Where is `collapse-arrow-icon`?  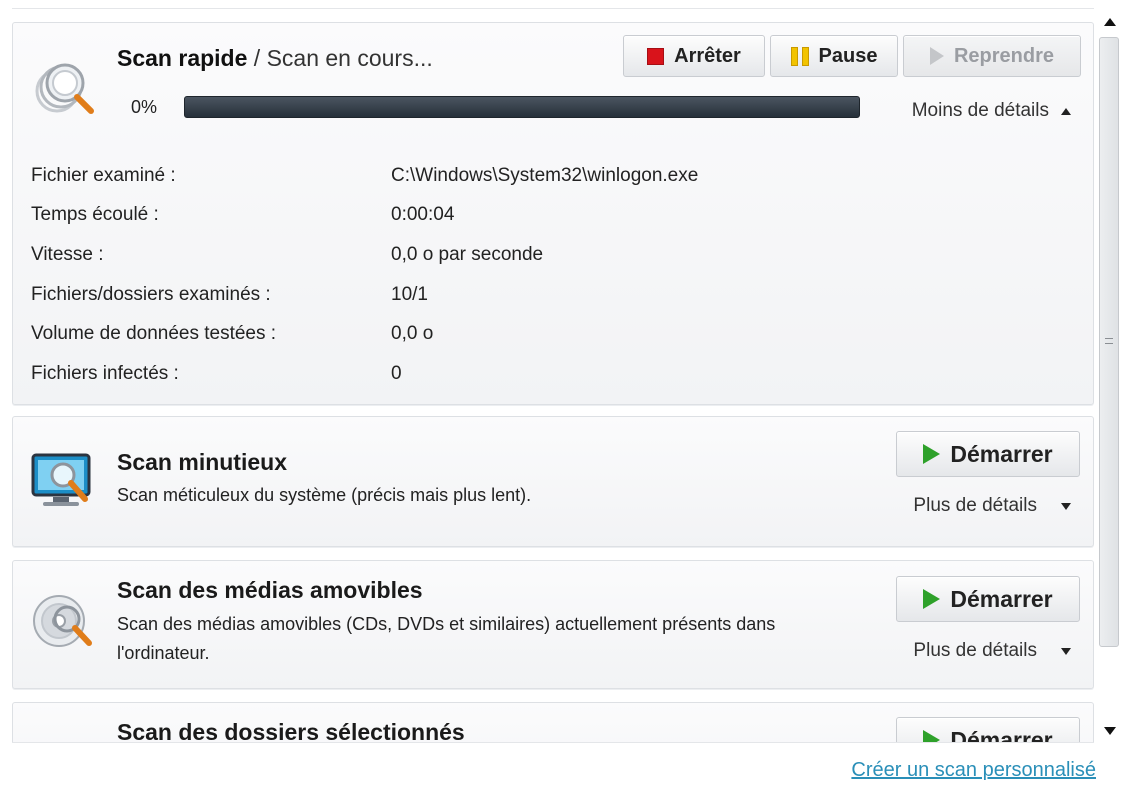 collapse-arrow-icon is located at coordinates (1066, 111).